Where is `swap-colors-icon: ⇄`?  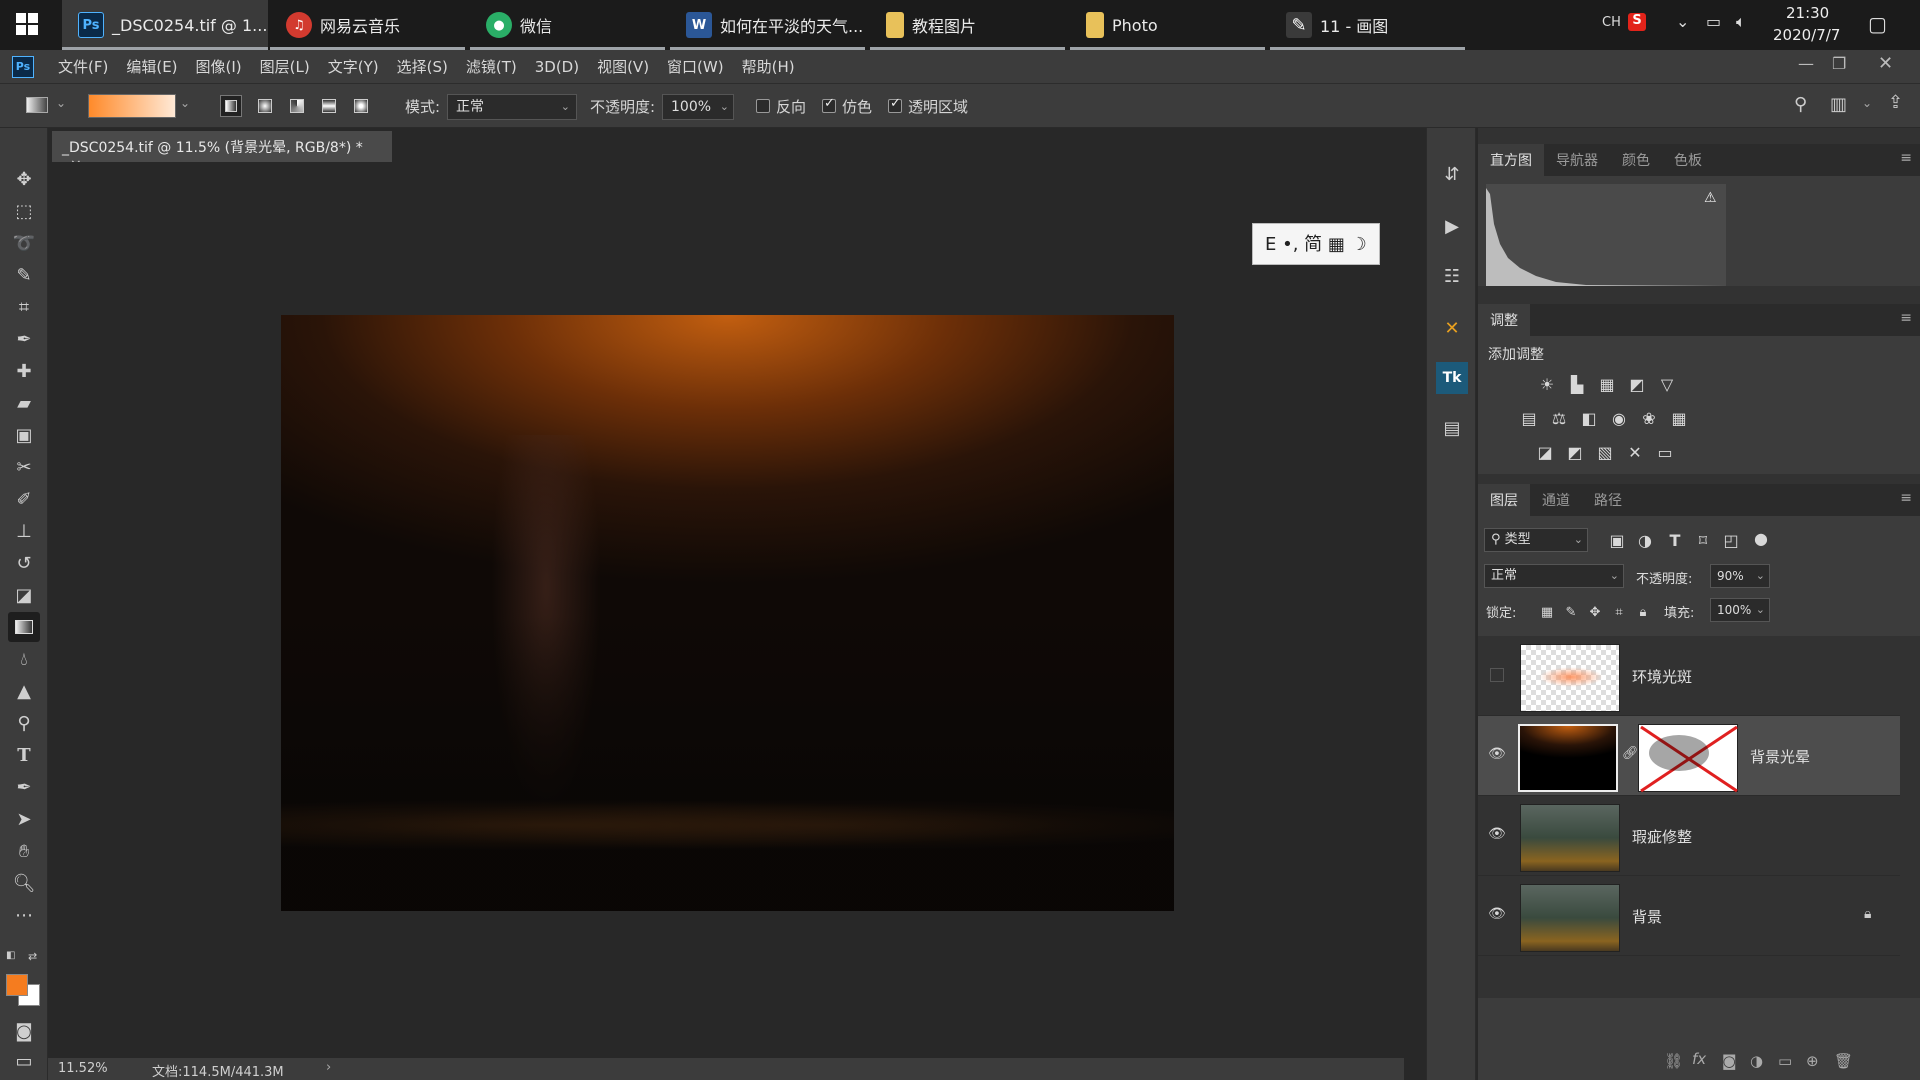 swap-colors-icon: ⇄ is located at coordinates (32, 956).